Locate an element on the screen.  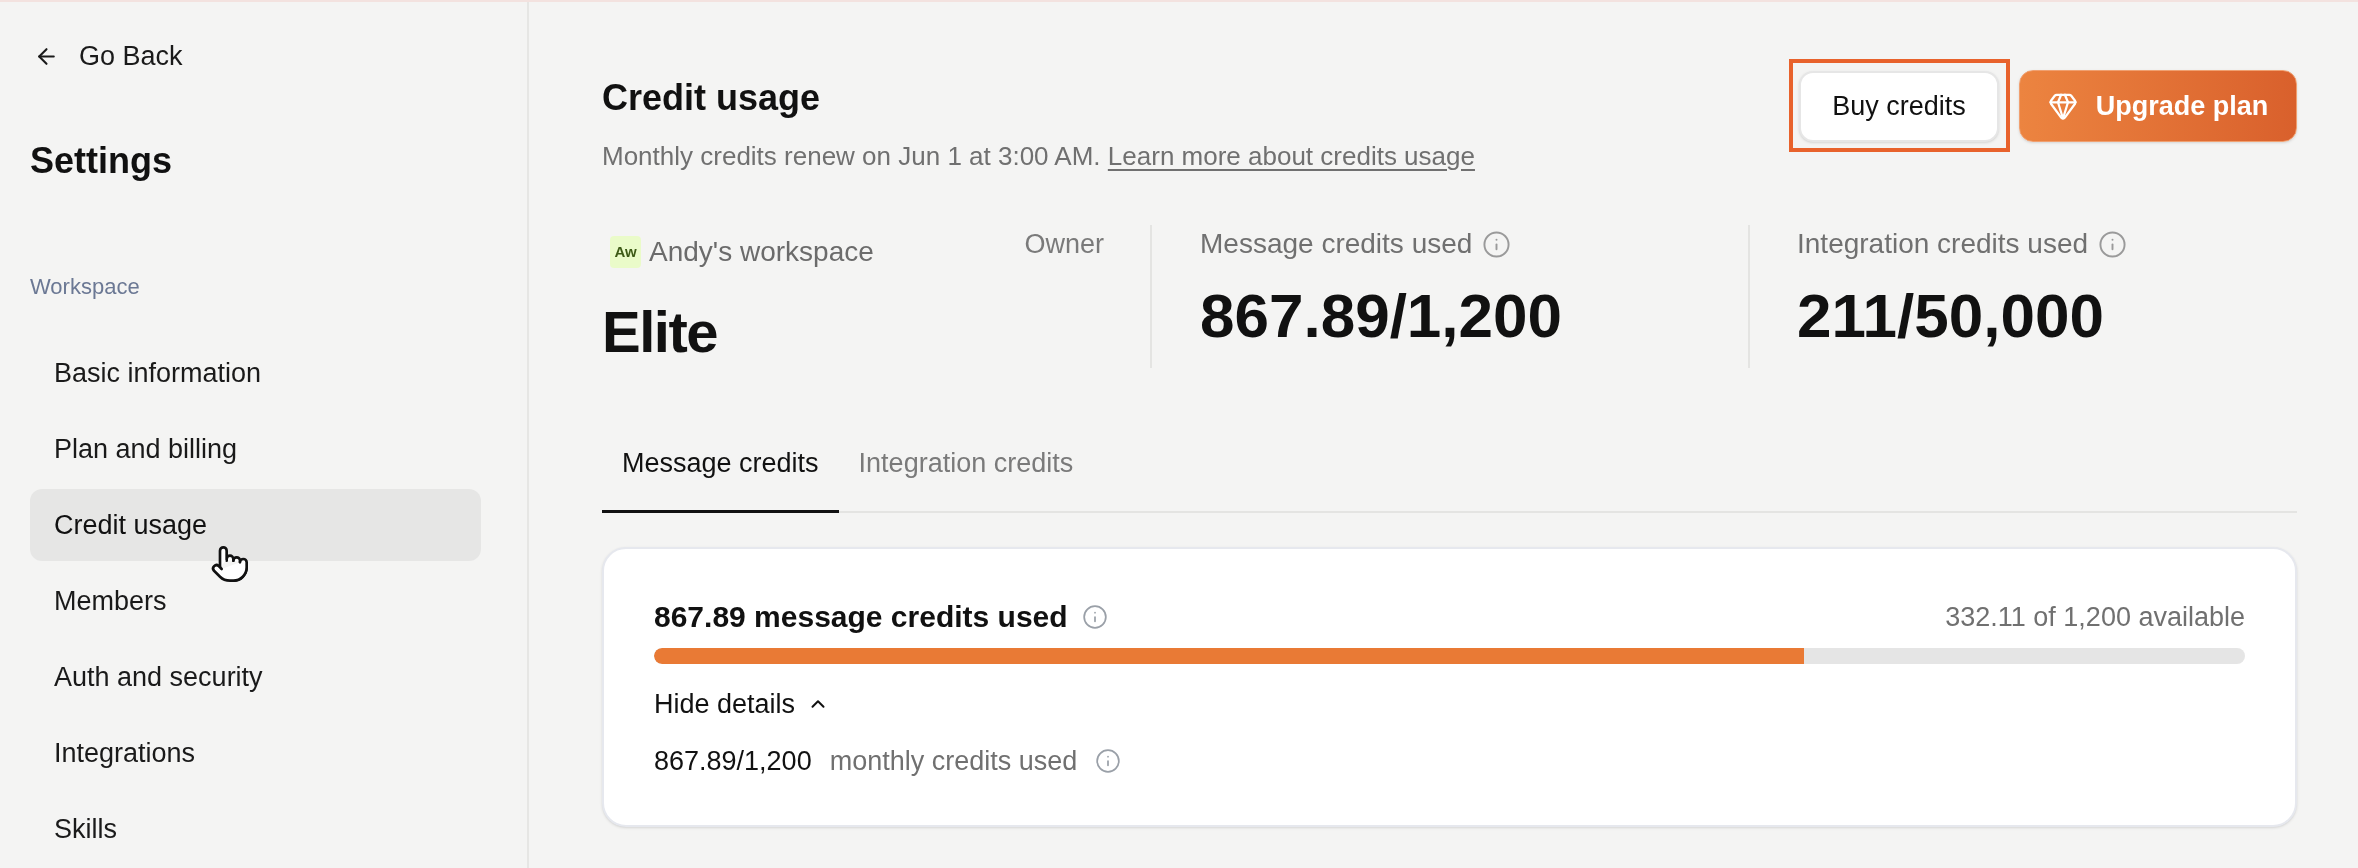
sidebar-item: Members is located at coordinates (255, 601).